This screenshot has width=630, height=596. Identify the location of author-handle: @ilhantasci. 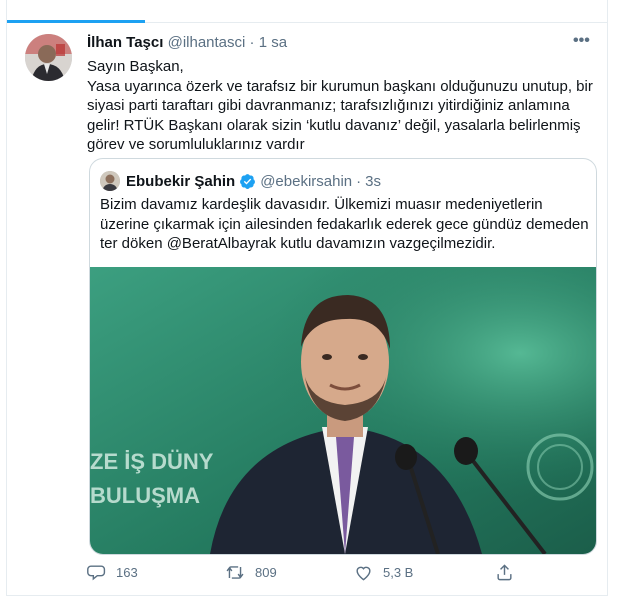
(207, 42).